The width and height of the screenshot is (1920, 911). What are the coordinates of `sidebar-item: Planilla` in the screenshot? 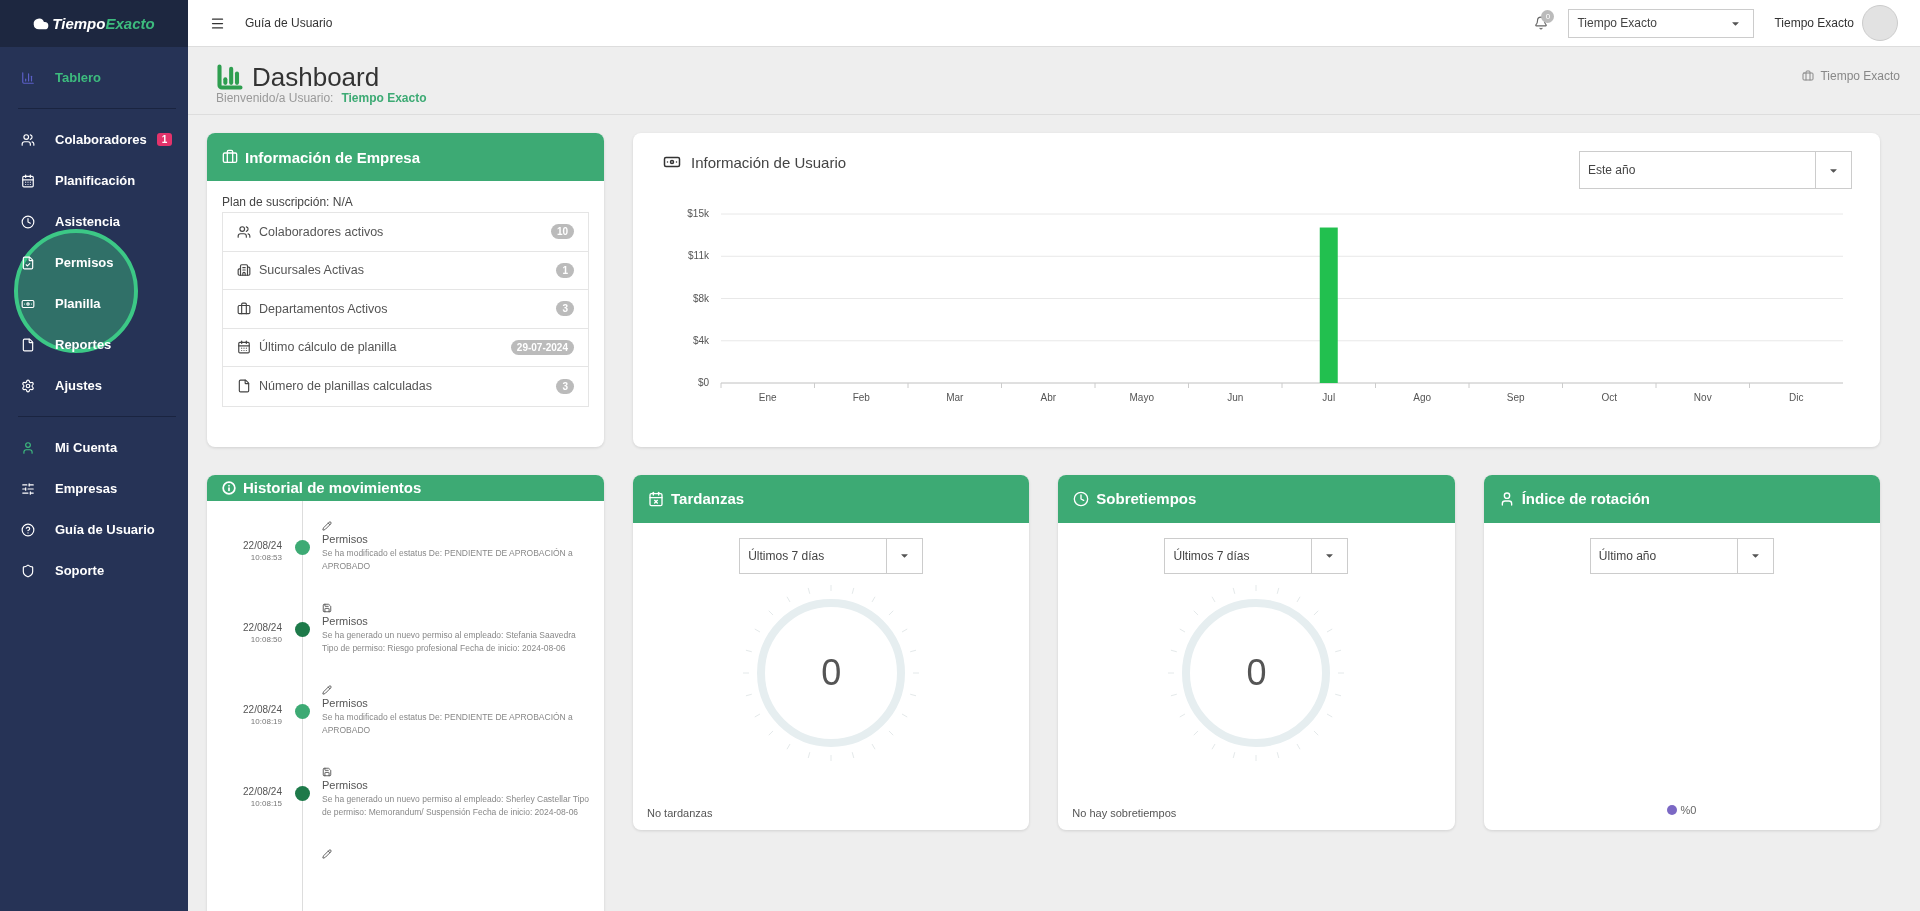 It's located at (97, 303).